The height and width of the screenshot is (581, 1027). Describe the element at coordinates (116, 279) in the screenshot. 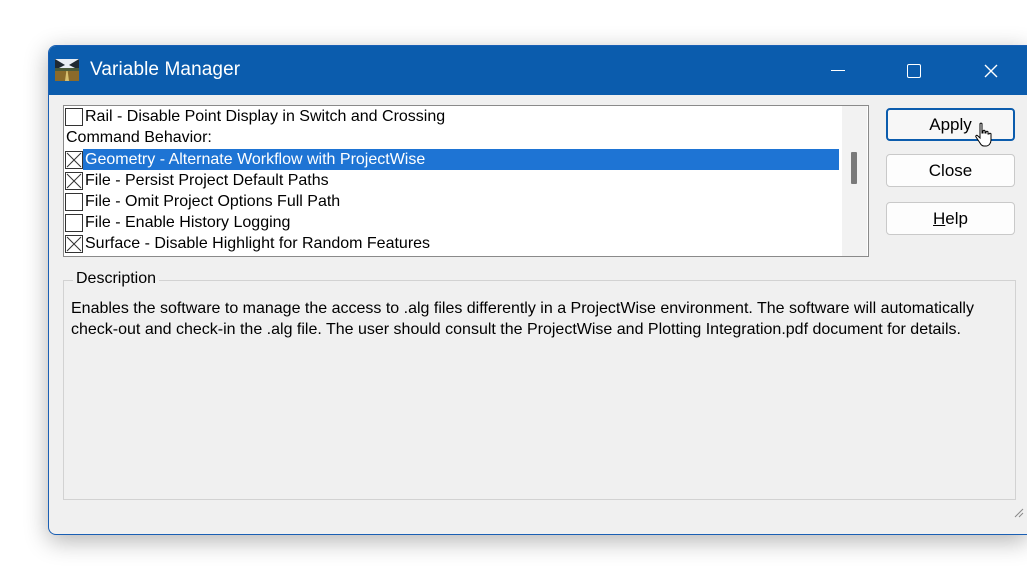

I see `description-label: Description` at that location.